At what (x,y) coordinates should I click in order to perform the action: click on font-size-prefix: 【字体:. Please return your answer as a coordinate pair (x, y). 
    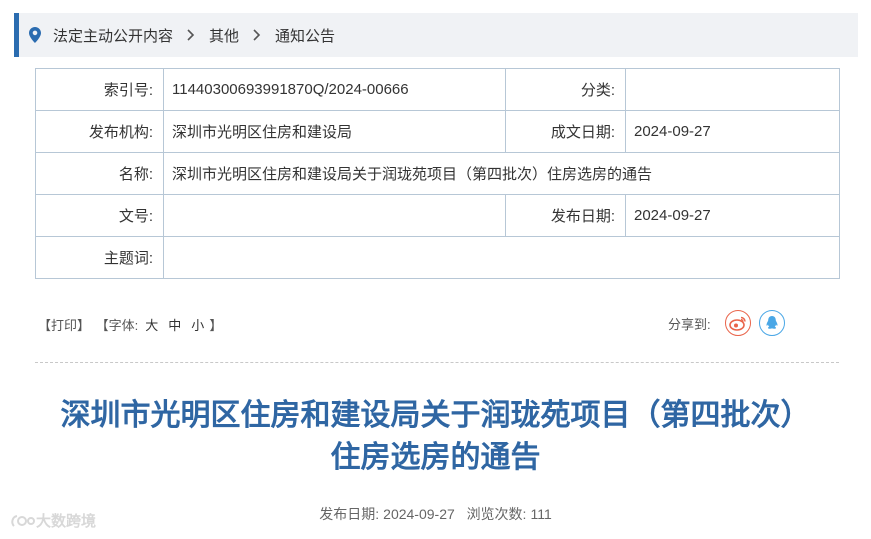
    Looking at the image, I should click on (117, 325).